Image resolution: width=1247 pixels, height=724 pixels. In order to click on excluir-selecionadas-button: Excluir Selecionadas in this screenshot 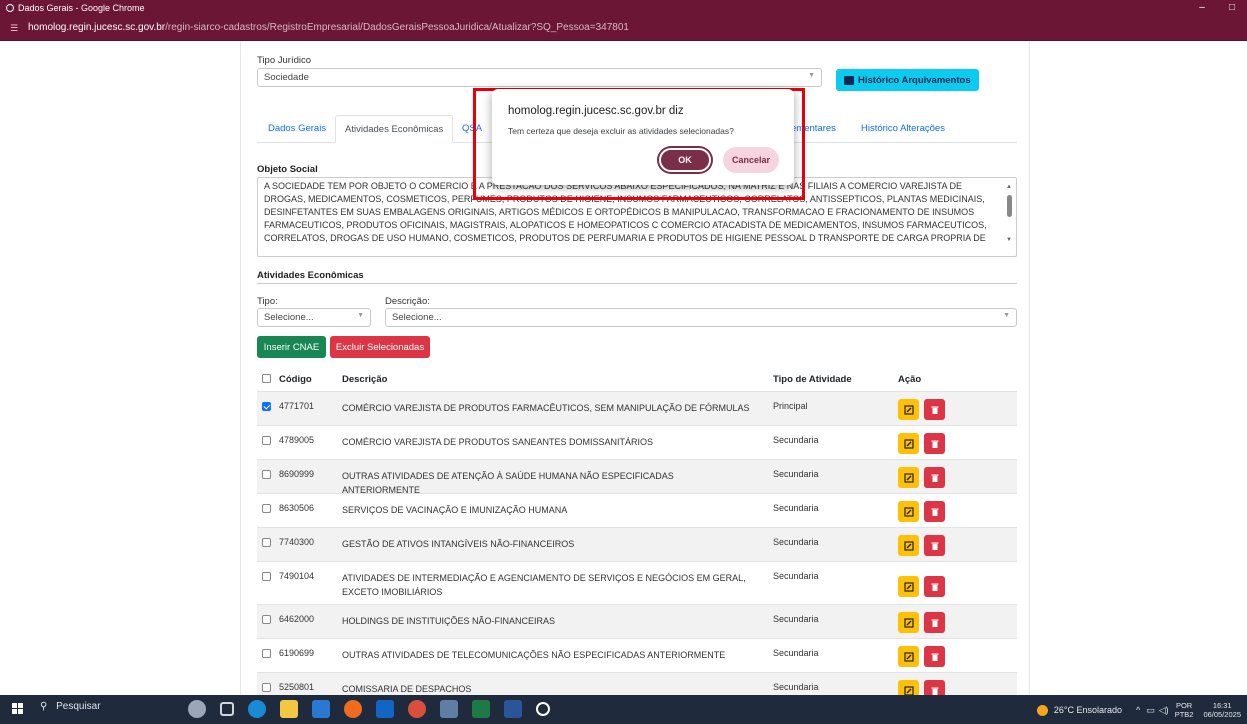, I will do `click(380, 347)`.